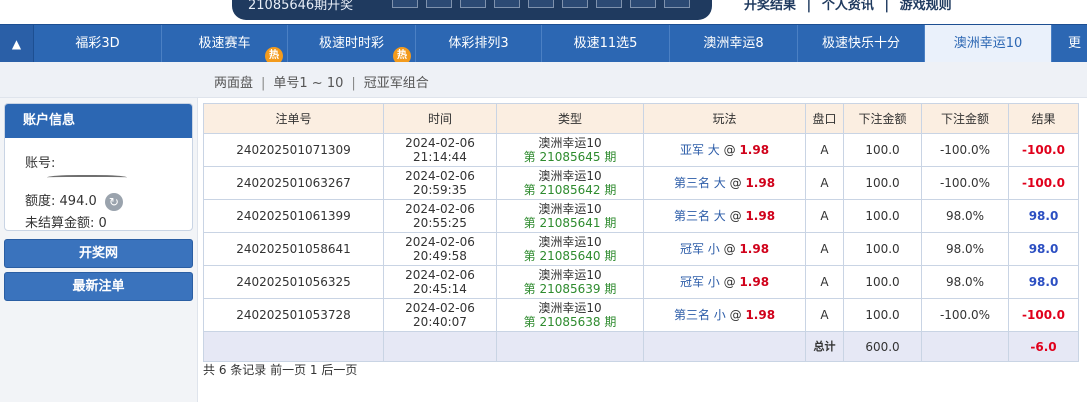  Describe the element at coordinates (113, 201) in the screenshot. I see `refresh-icon: ↻` at that location.